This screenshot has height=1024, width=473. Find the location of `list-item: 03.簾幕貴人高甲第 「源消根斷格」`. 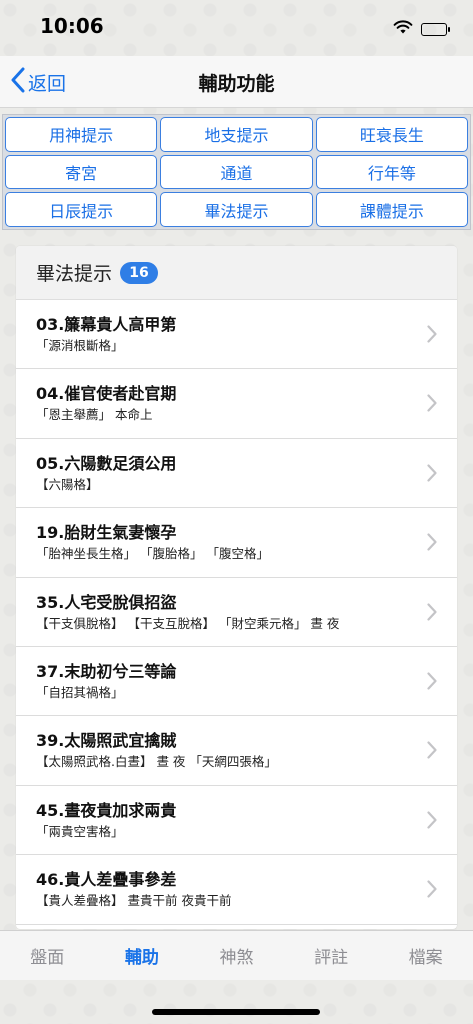

list-item: 03.簾幕貴人高甲第 「源消根斷格」 is located at coordinates (236, 335).